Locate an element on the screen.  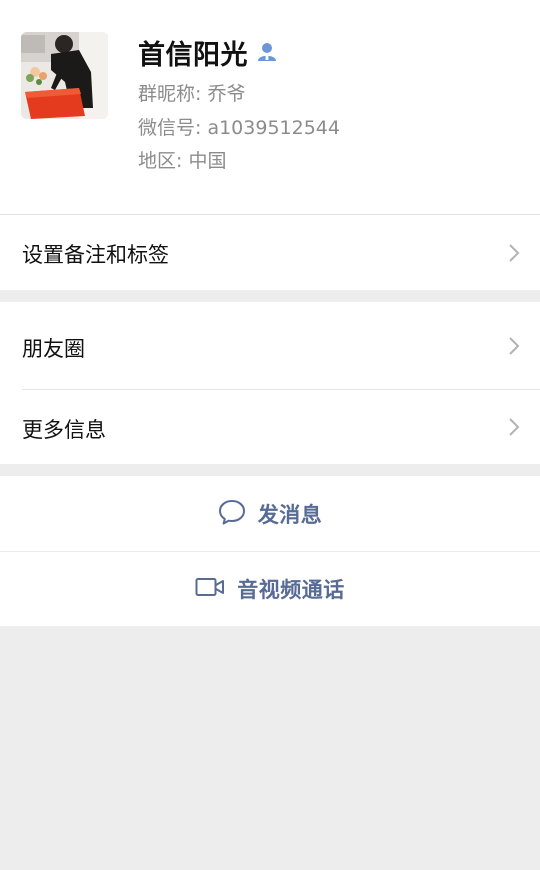
video-camera-icon is located at coordinates (210, 589).